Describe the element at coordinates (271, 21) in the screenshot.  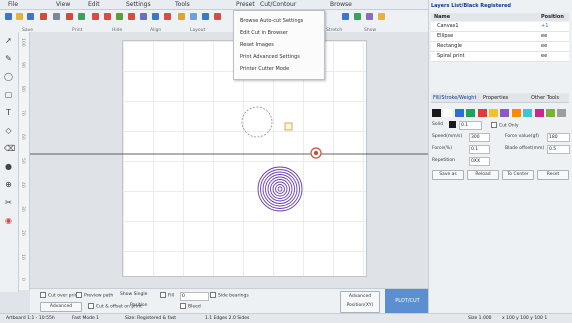
I see `dropdown-item: Browse Auto-cut Settings` at that location.